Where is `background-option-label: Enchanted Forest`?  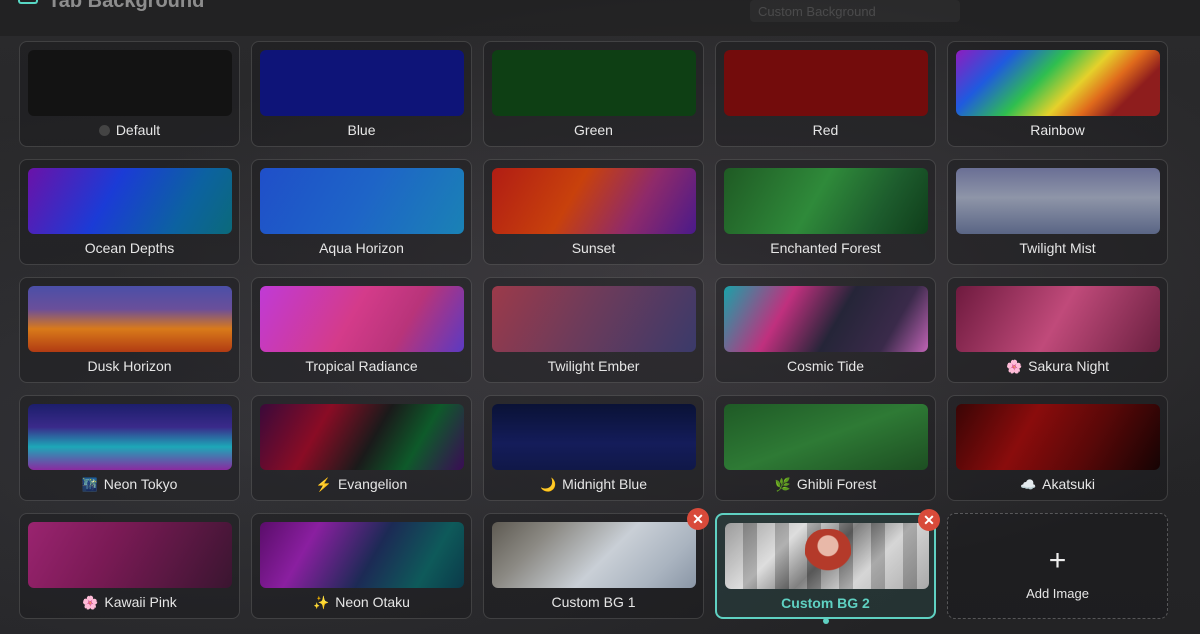 background-option-label: Enchanted Forest is located at coordinates (825, 248).